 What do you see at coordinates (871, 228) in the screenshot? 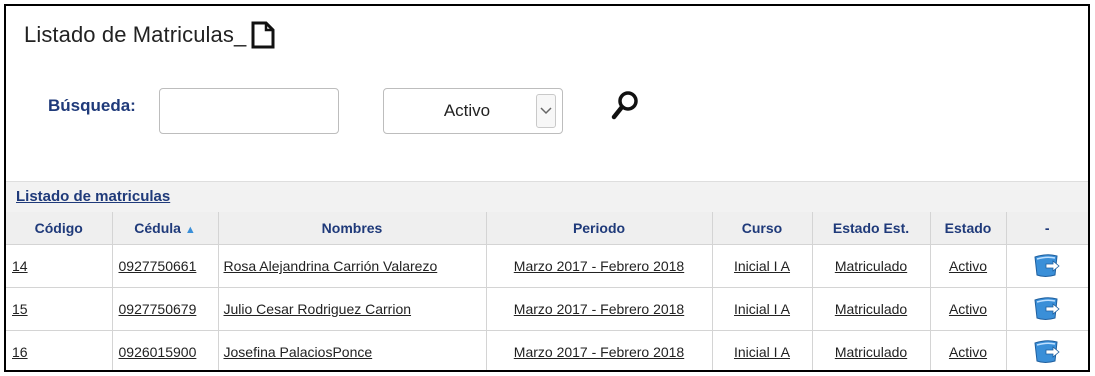
I see `col-header-estado-est: Estado Est.` at bounding box center [871, 228].